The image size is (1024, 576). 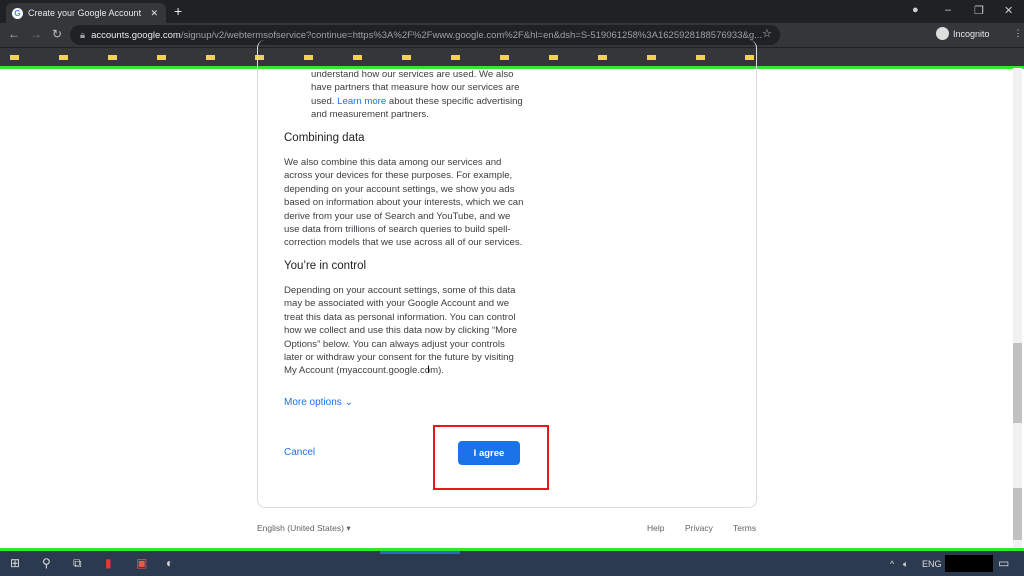 I want to click on windows-start-icon: ⊞, so click(x=15, y=563).